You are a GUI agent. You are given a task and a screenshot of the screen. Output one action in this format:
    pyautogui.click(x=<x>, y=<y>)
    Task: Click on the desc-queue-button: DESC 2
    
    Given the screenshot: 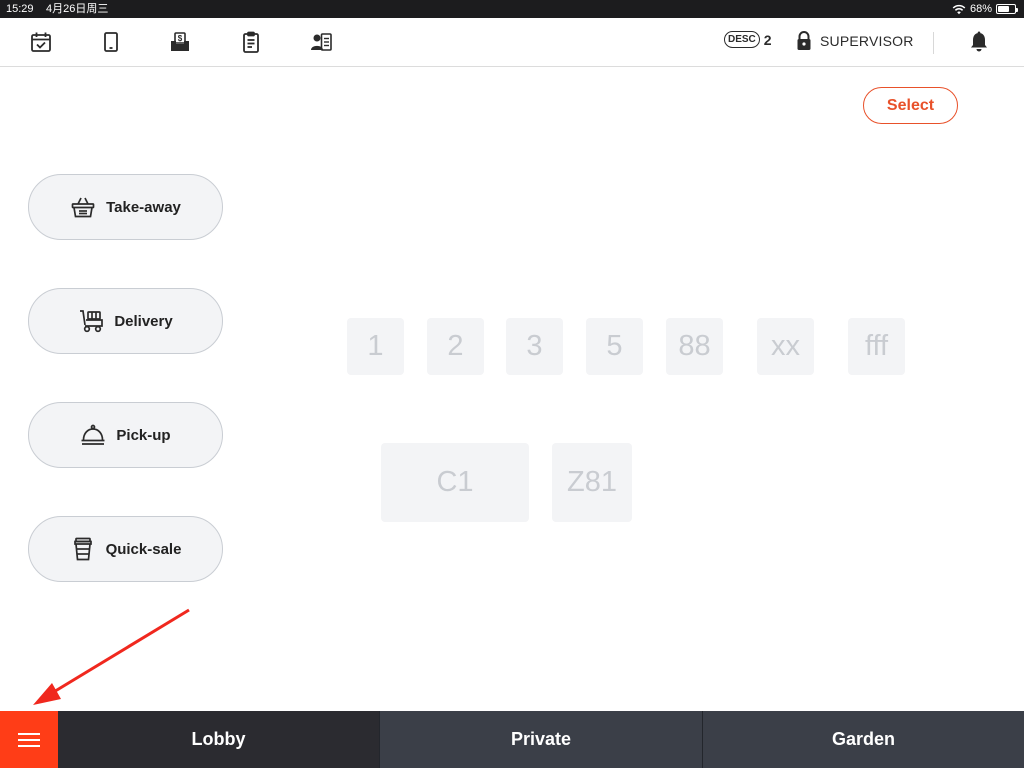 What is the action you would take?
    pyautogui.click(x=748, y=39)
    